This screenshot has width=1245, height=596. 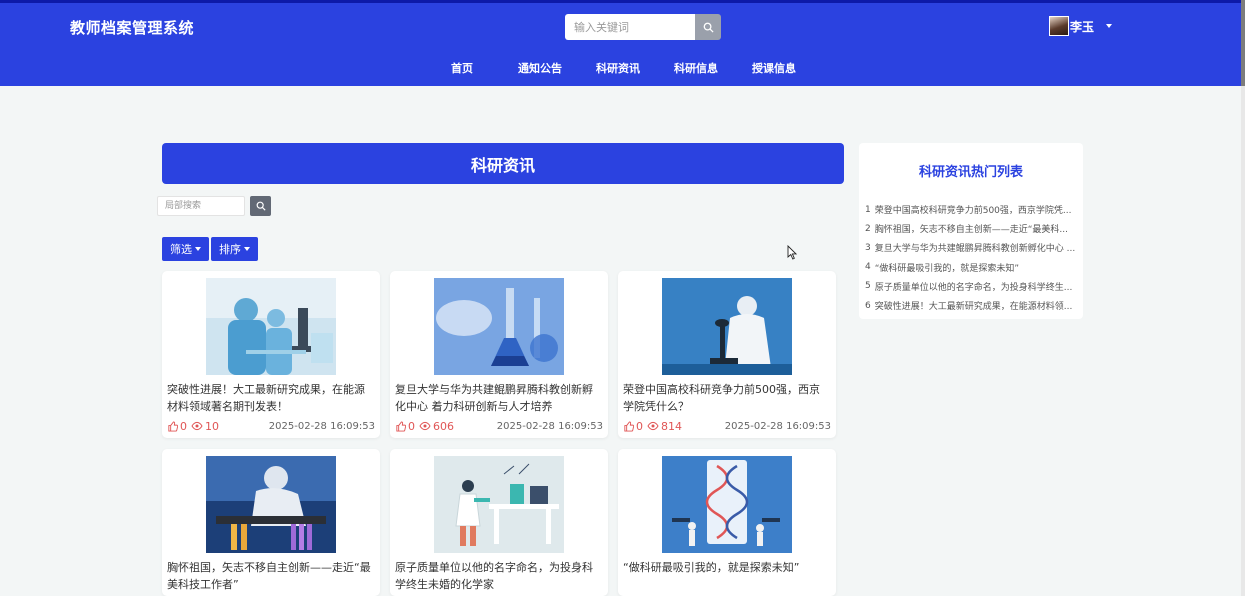 What do you see at coordinates (201, 206) in the screenshot?
I see `local-search-input` at bounding box center [201, 206].